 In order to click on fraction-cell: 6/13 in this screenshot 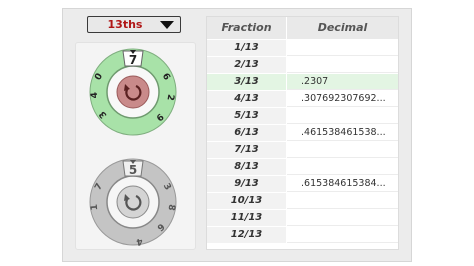, I will do `click(246, 133)`.